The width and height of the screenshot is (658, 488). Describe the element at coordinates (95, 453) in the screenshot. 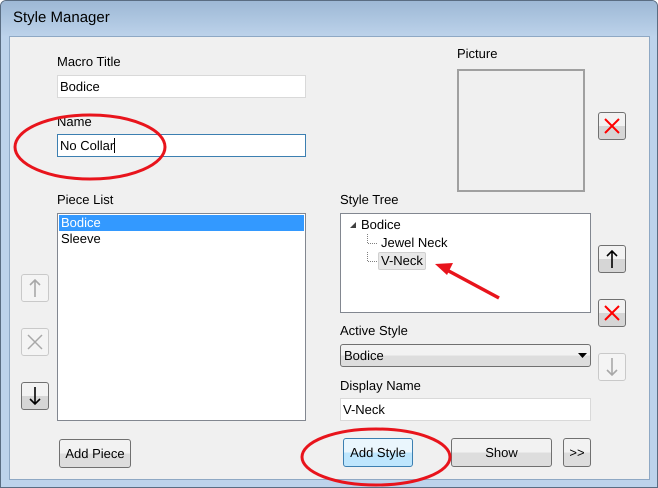

I see `push-button: Add Piece` at that location.